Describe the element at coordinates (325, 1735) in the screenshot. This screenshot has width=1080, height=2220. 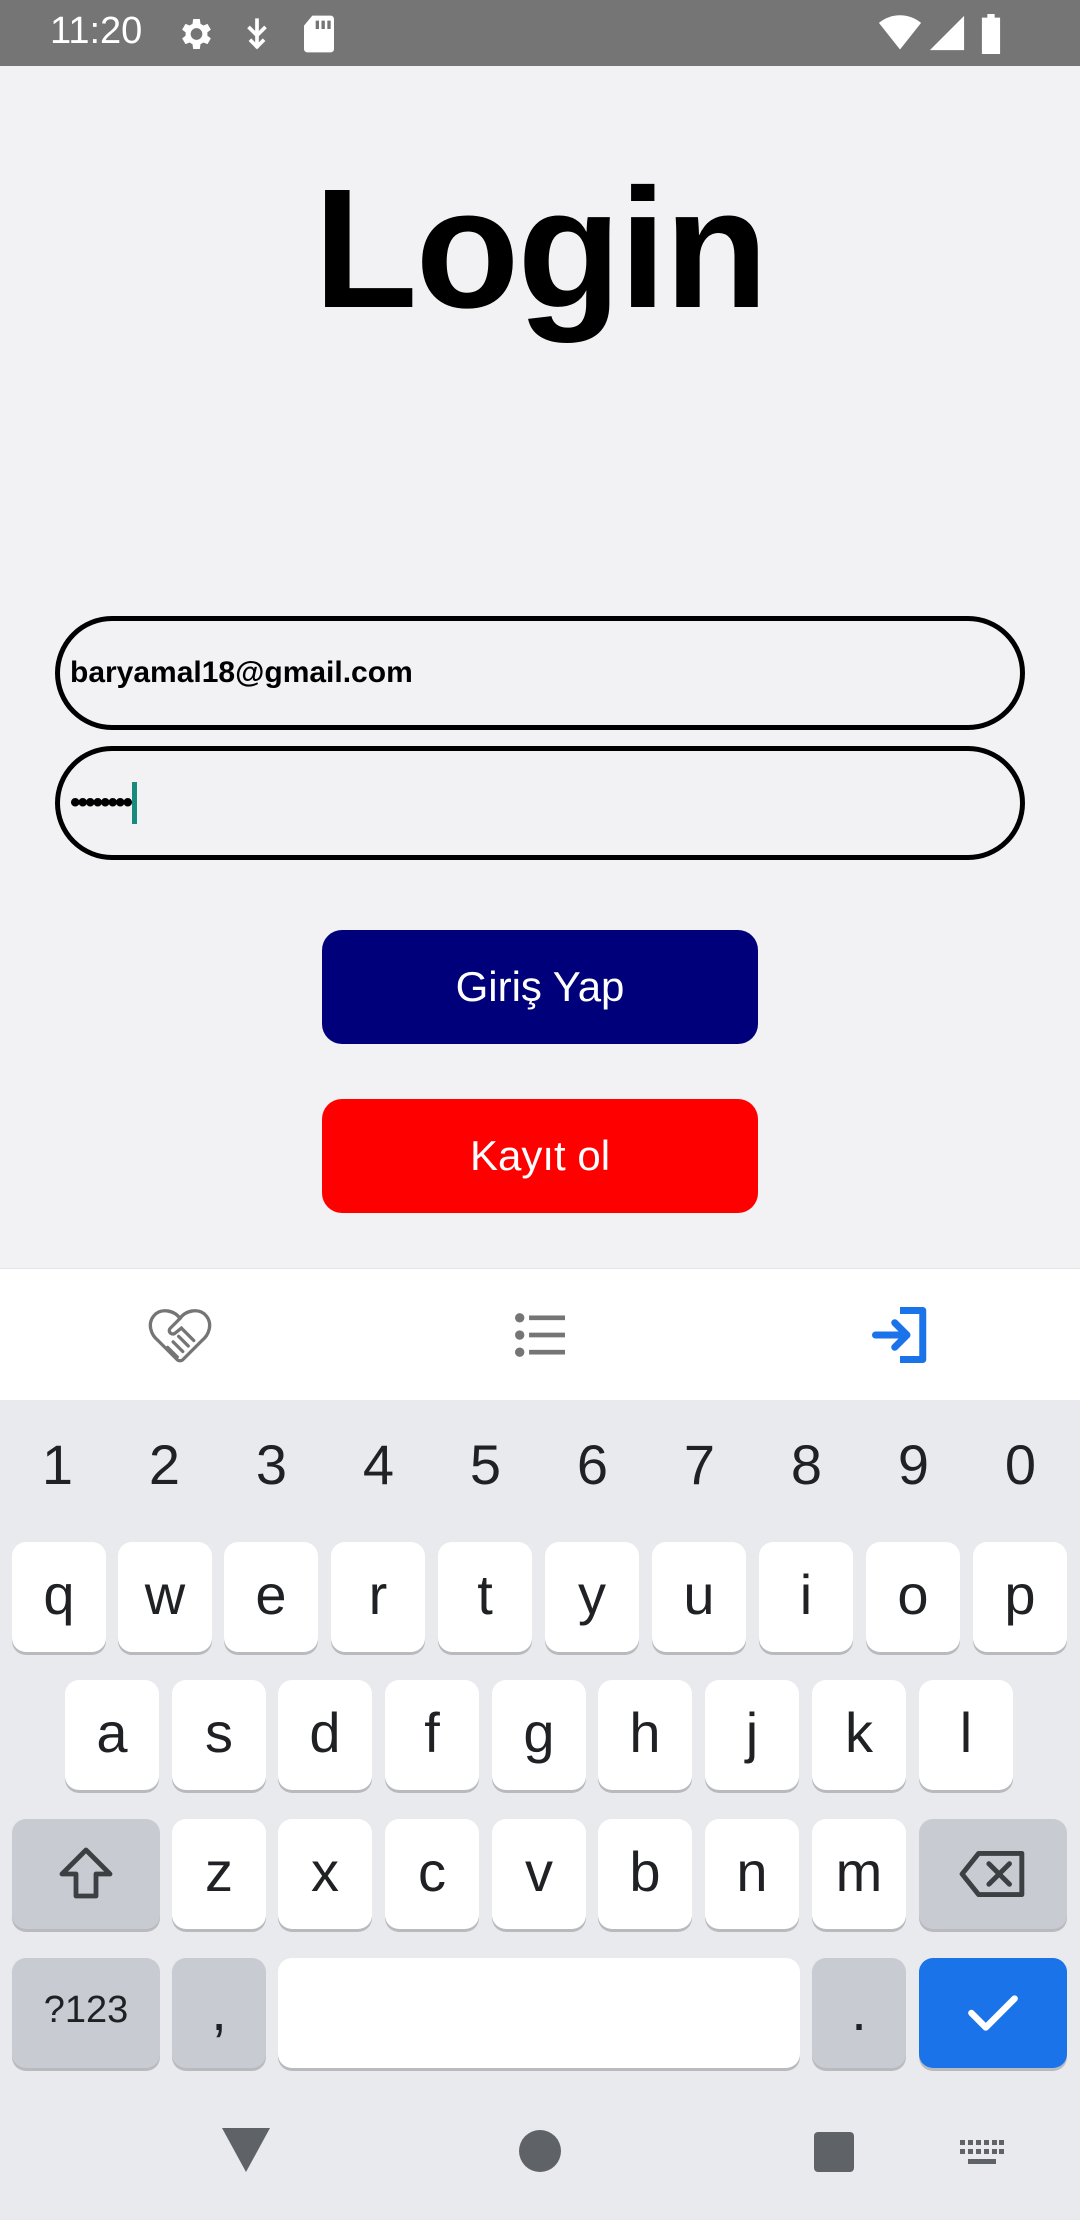
I see `key-d: d` at that location.